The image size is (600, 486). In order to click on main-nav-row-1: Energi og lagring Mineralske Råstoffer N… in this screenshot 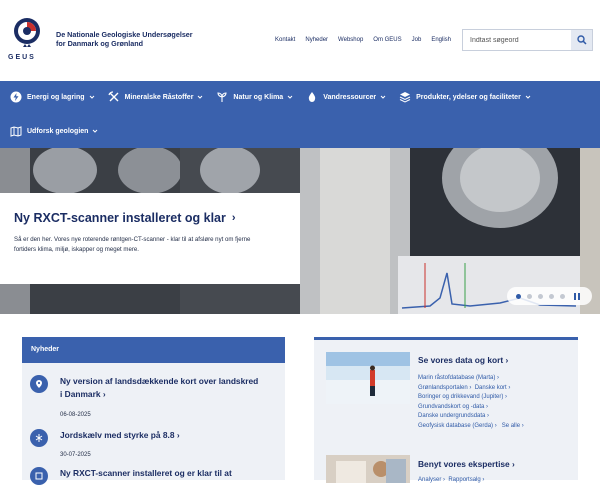, I will do `click(277, 97)`.